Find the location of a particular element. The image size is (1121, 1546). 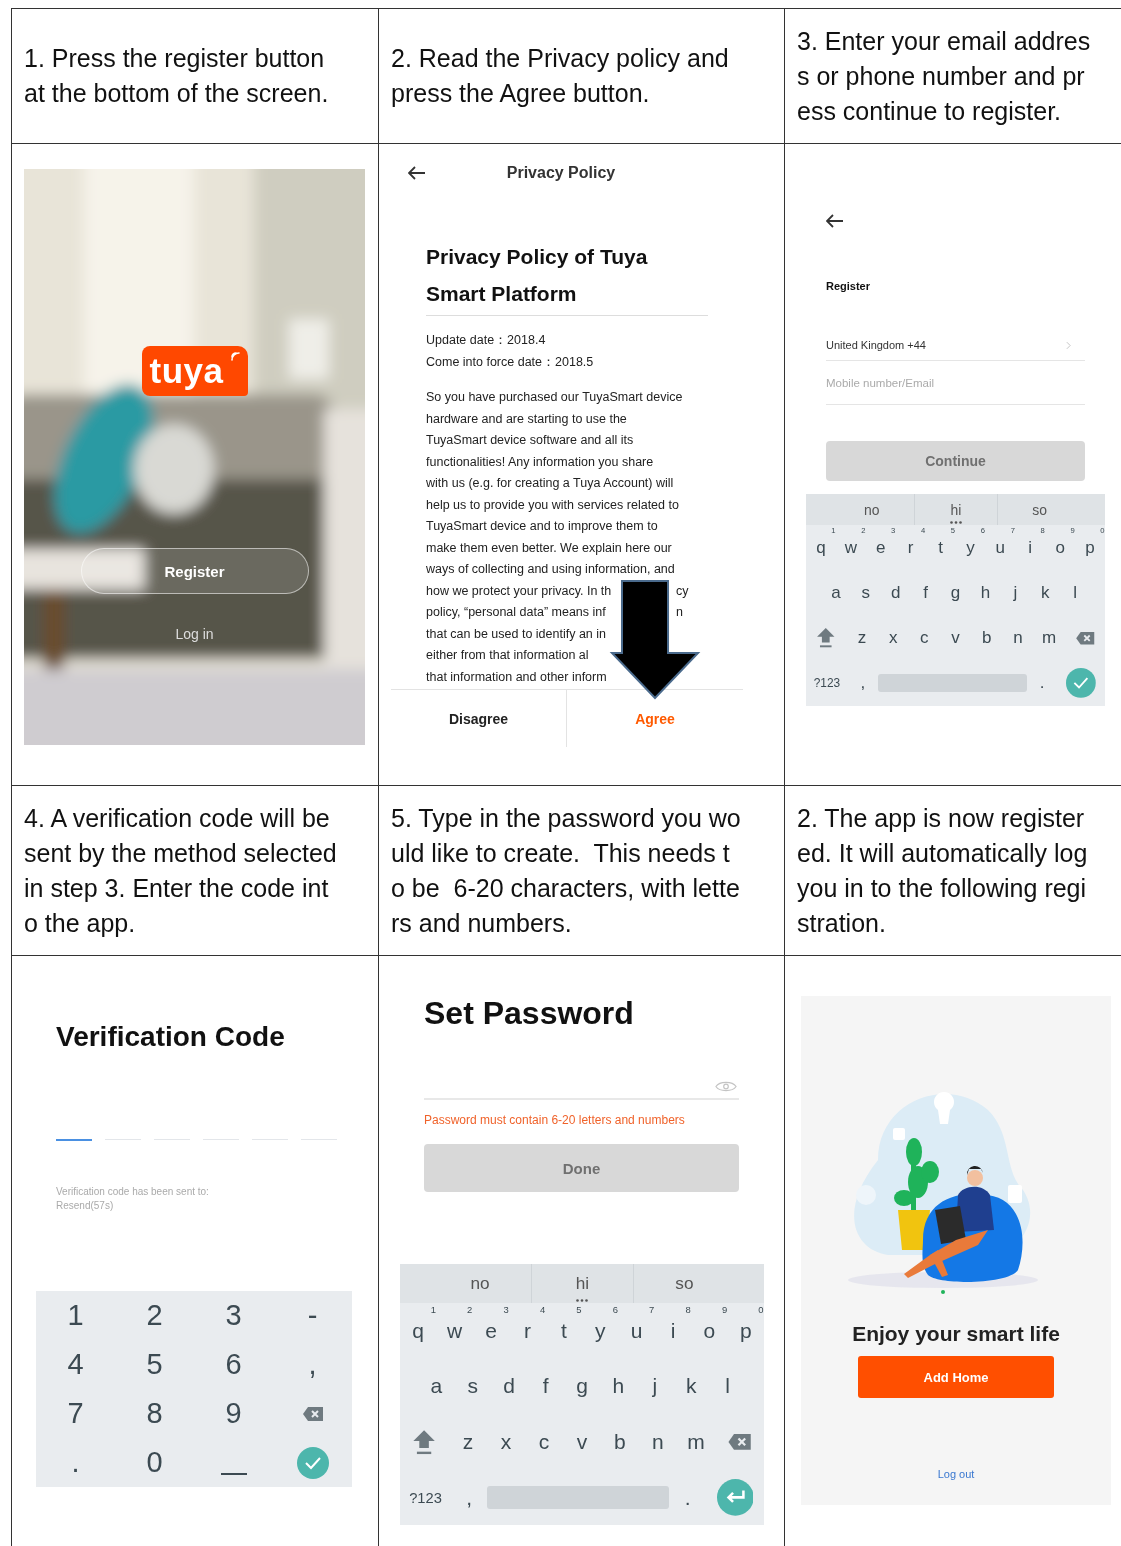

keypad-key: - is located at coordinates (312, 1315).